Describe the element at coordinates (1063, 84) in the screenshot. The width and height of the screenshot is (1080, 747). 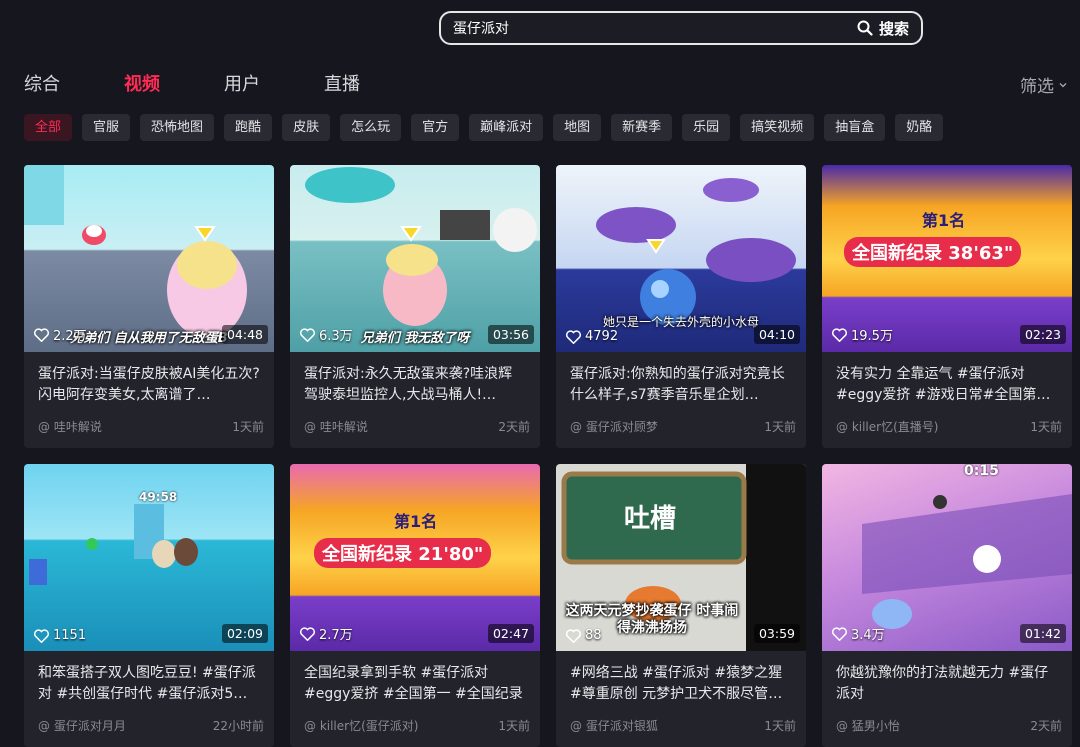
I see `chevron-down-icon` at that location.